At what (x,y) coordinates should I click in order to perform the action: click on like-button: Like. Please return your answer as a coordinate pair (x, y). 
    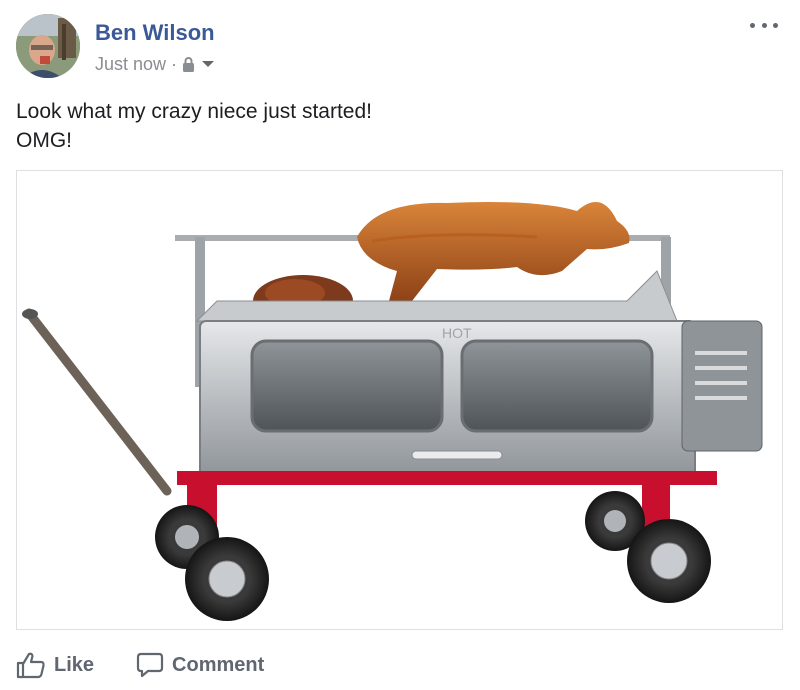
    Looking at the image, I should click on (55, 665).